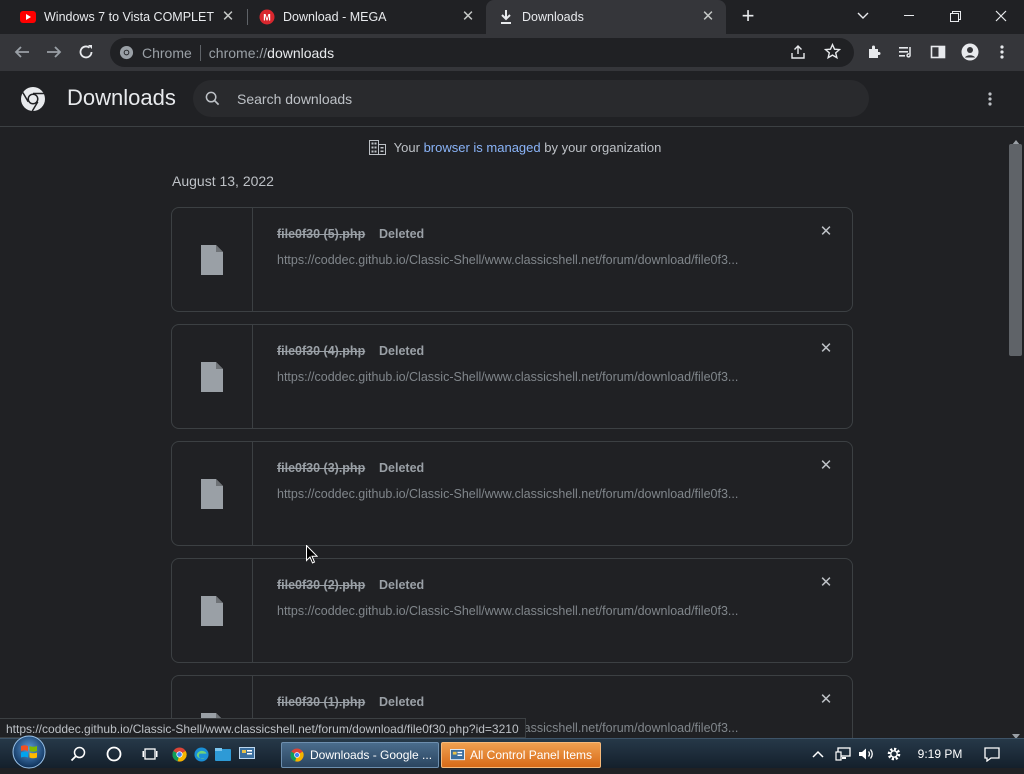 Image resolution: width=1024 pixels, height=774 pixels. I want to click on cortana-icon, so click(114, 754).